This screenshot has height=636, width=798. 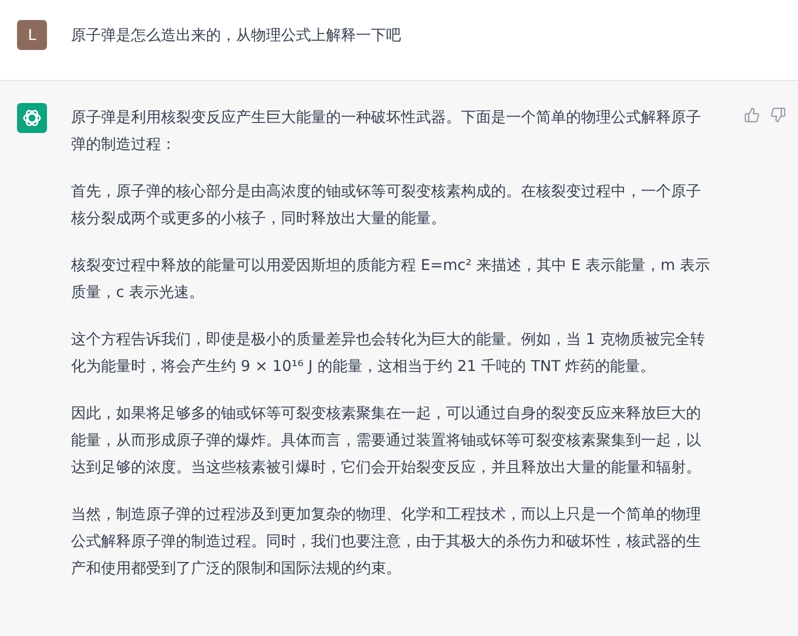 What do you see at coordinates (236, 35) in the screenshot?
I see `user-message: 原子弹是怎么造出来的，从物理公式上解释一下吧` at bounding box center [236, 35].